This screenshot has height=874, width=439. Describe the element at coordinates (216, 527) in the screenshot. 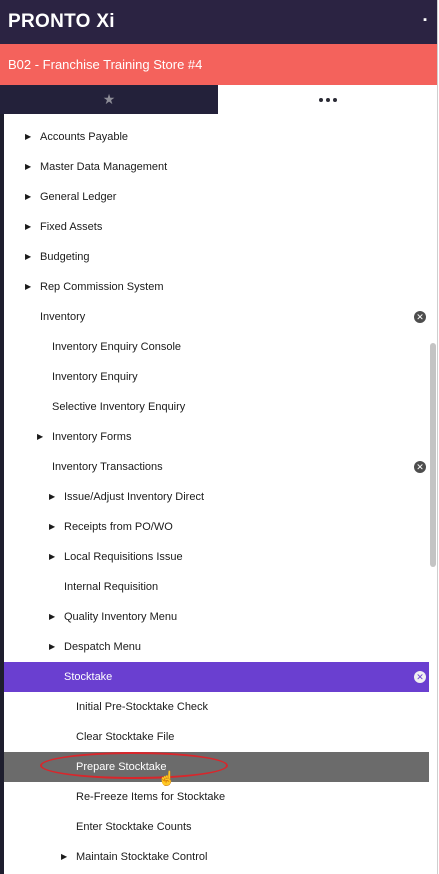

I see `menu-item-receipts-from-po-wo: ▶ Receipts from PO/WO` at that location.